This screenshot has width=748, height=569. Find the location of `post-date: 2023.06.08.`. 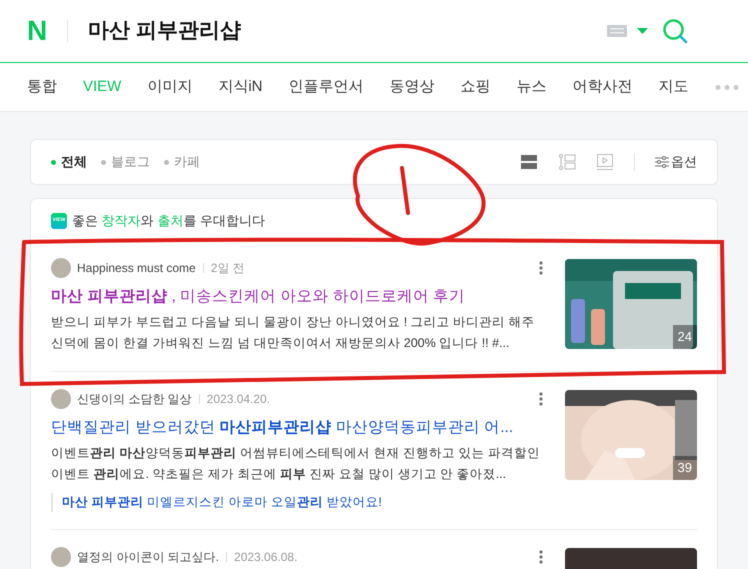

post-date: 2023.06.08. is located at coordinates (266, 557).